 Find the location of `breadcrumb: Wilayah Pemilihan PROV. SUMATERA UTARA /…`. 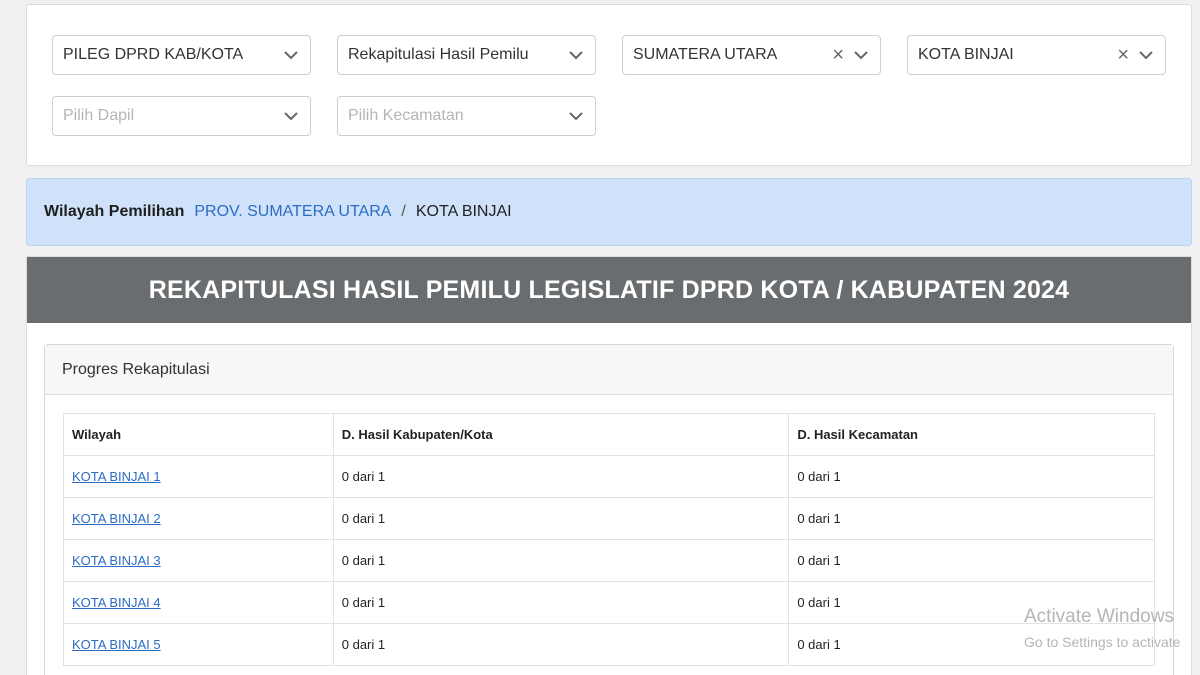

breadcrumb: Wilayah Pemilihan PROV. SUMATERA UTARA /… is located at coordinates (609, 212).